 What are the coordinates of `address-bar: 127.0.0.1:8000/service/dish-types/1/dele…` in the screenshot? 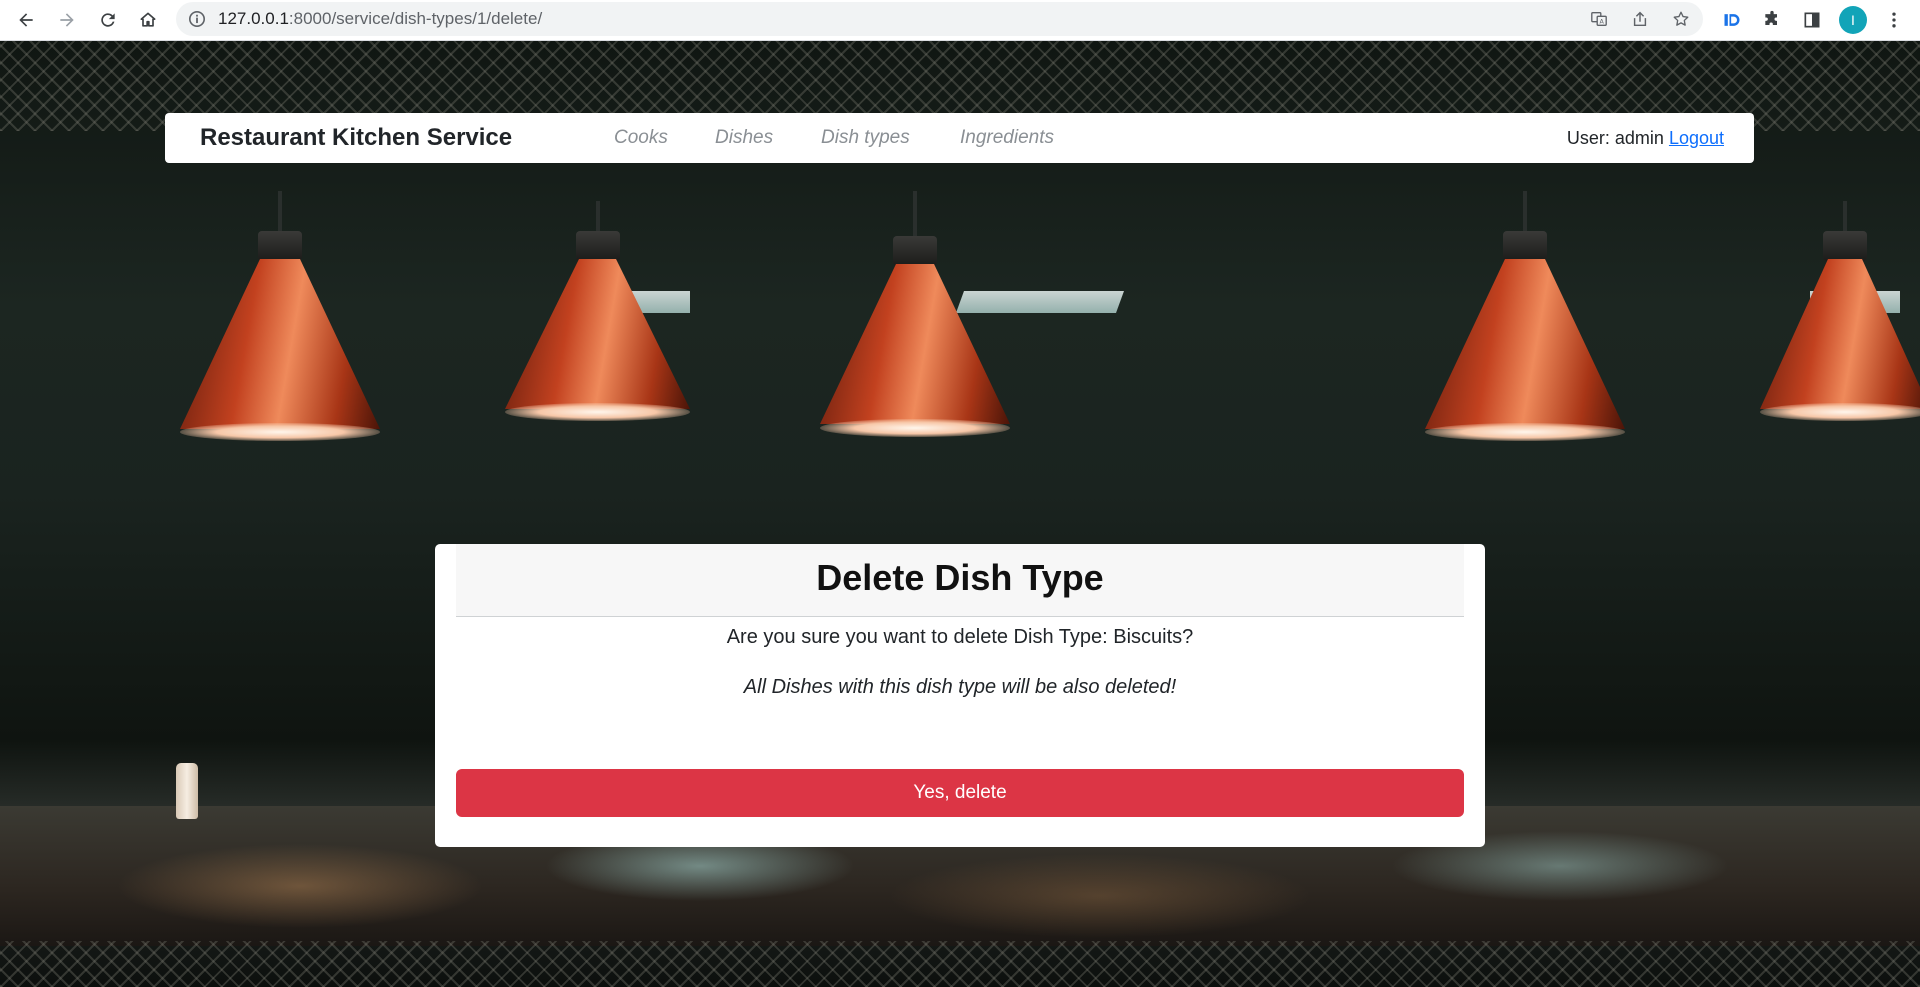 It's located at (939, 19).